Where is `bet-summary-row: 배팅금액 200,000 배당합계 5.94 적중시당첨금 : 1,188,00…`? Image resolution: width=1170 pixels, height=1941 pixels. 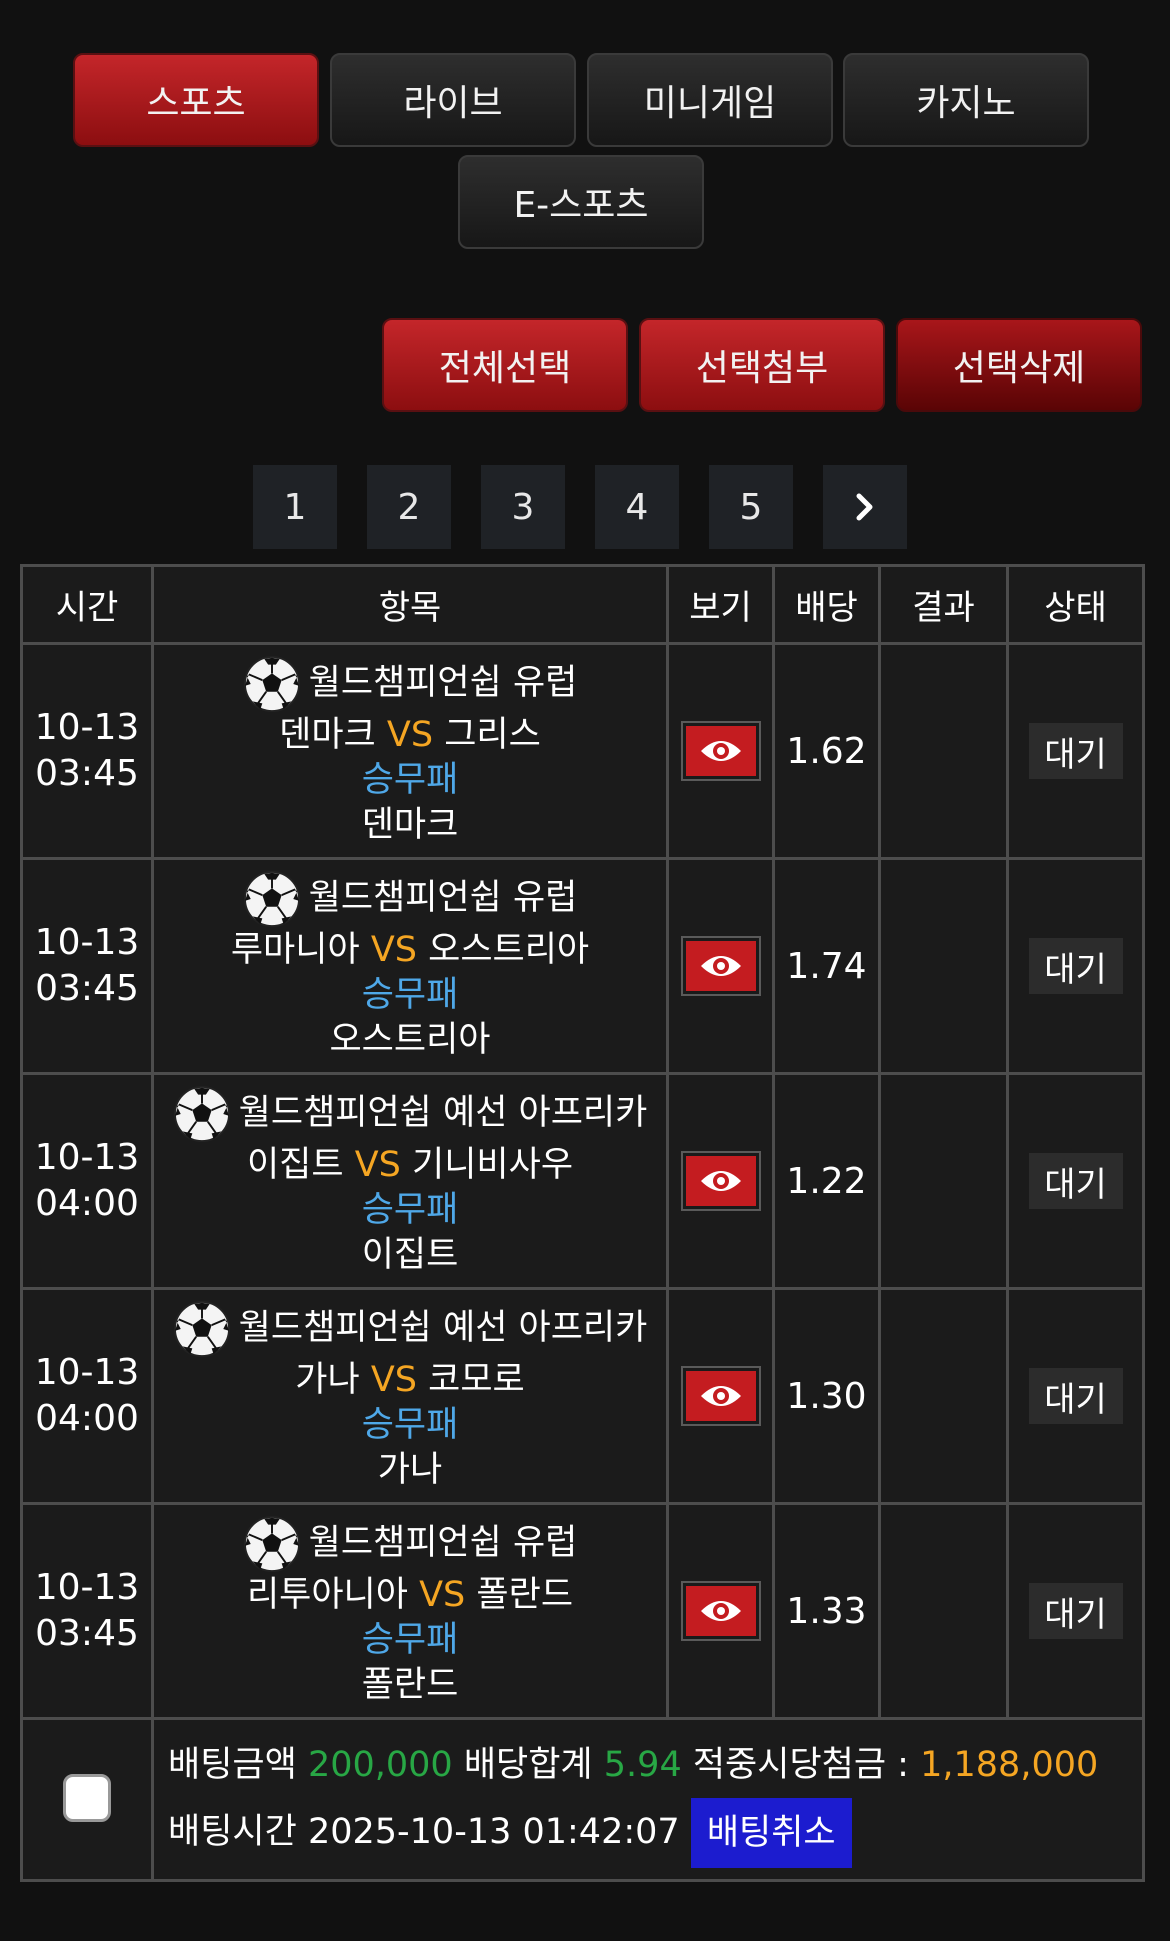 bet-summary-row: 배팅금액 200,000 배당합계 5.94 적중시당첨금 : 1,188,00… is located at coordinates (582, 1799).